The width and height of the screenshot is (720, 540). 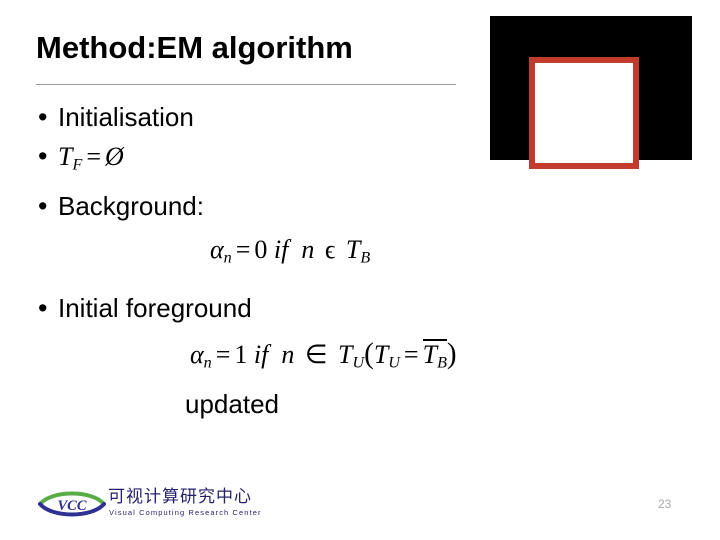 What do you see at coordinates (185, 512) in the screenshot?
I see `vcc-logo-english-name: Visual Computing Research Center` at bounding box center [185, 512].